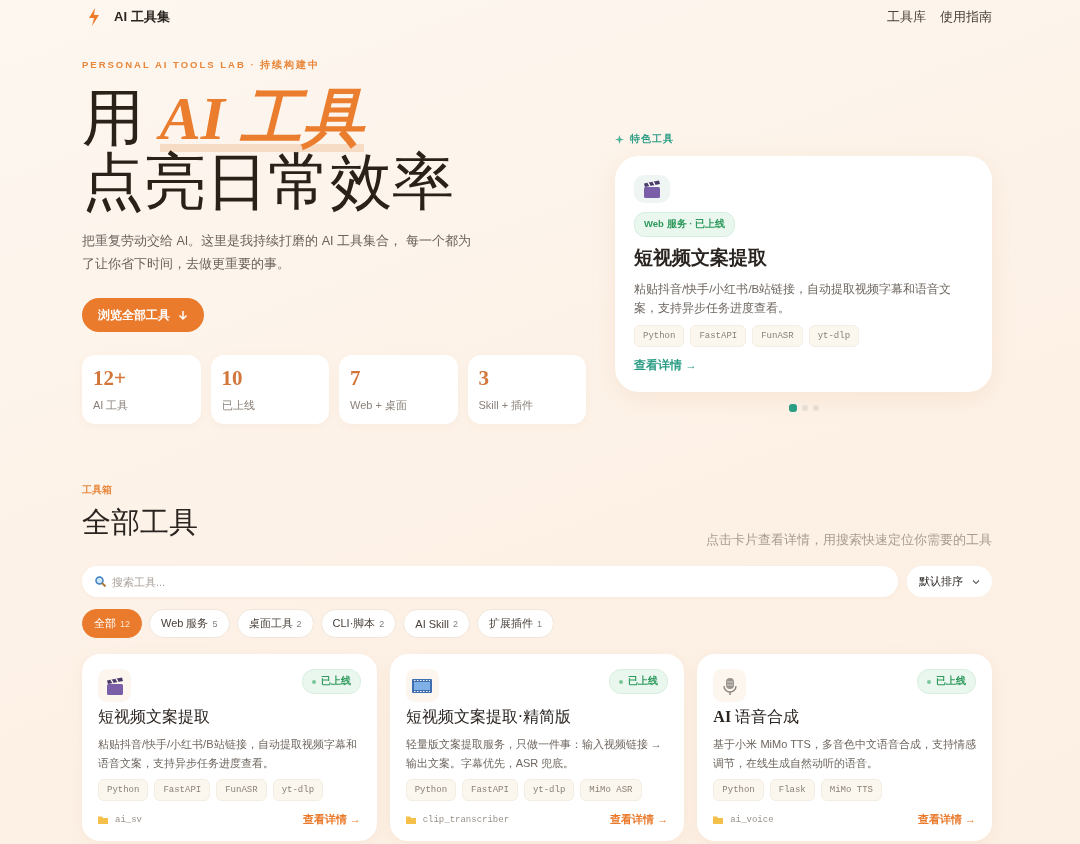 The height and width of the screenshot is (844, 1080). What do you see at coordinates (436, 623) in the screenshot?
I see `filter-chip: AI Skill 2` at bounding box center [436, 623].